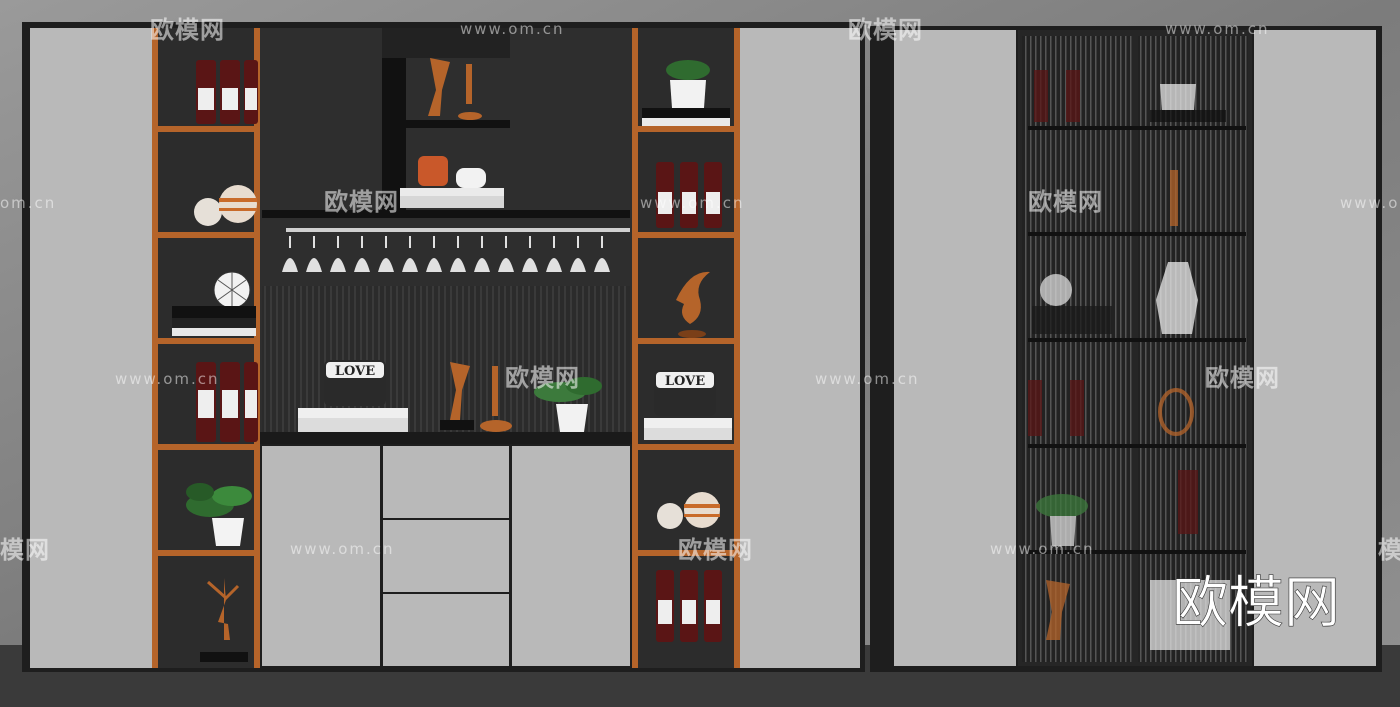 This screenshot has height=707, width=1400. I want to click on watermark-url-7: www.om.cn, so click(867, 379).